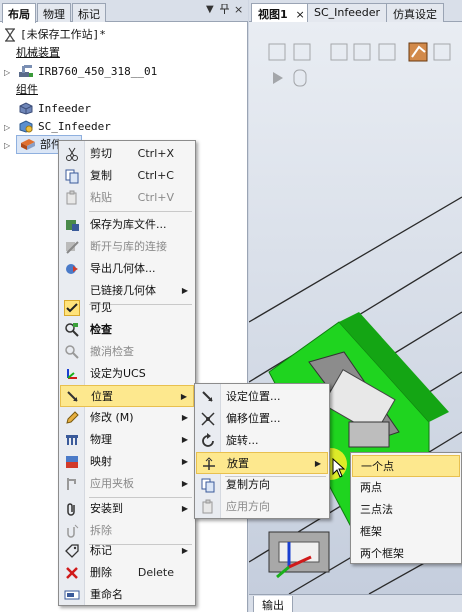  Describe the element at coordinates (127, 509) in the screenshot. I see `menu-item-attach: 安装到 ▶` at that location.